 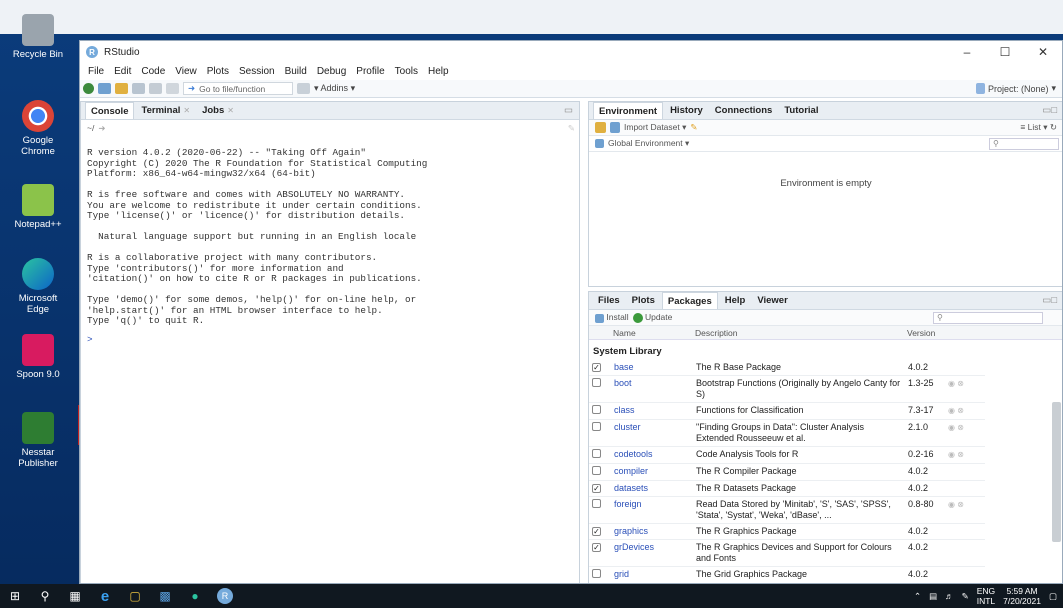 What do you see at coordinates (1024, 143) in the screenshot?
I see `env-search-input: ⚲` at bounding box center [1024, 143].